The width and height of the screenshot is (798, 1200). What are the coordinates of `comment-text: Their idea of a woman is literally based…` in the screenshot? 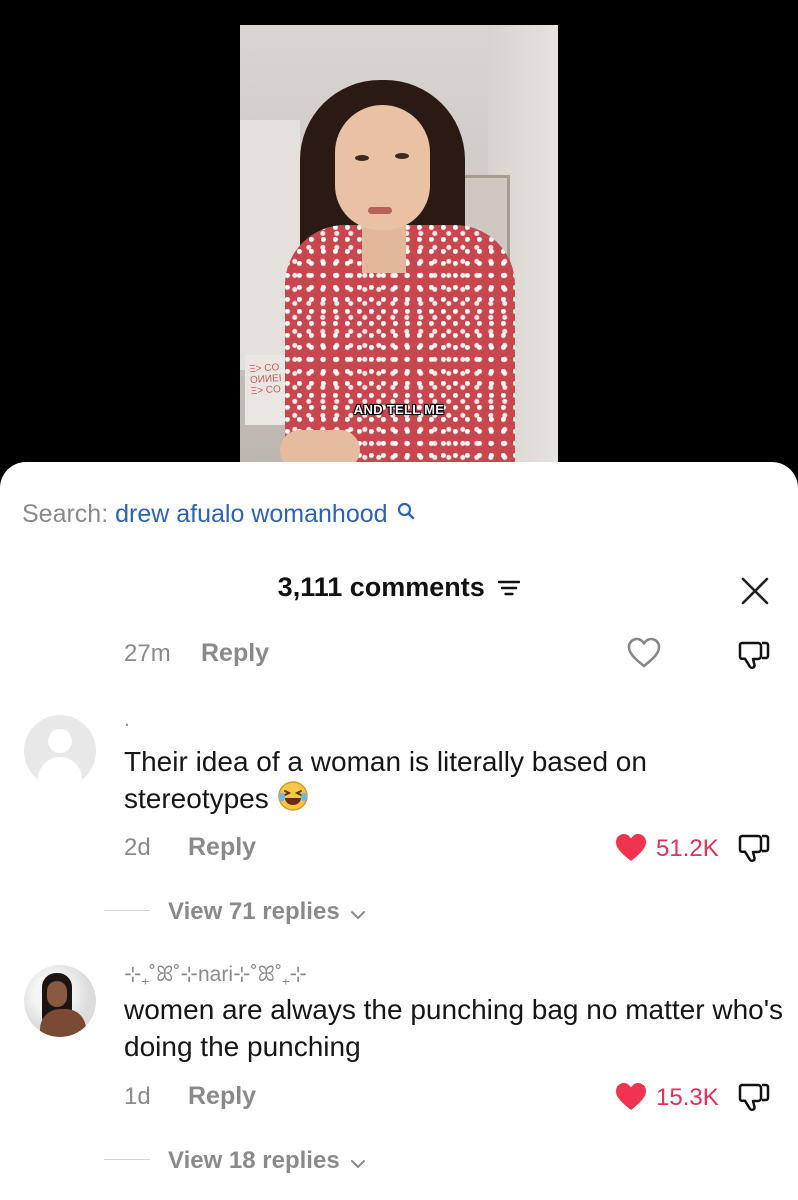 It's located at (454, 782).